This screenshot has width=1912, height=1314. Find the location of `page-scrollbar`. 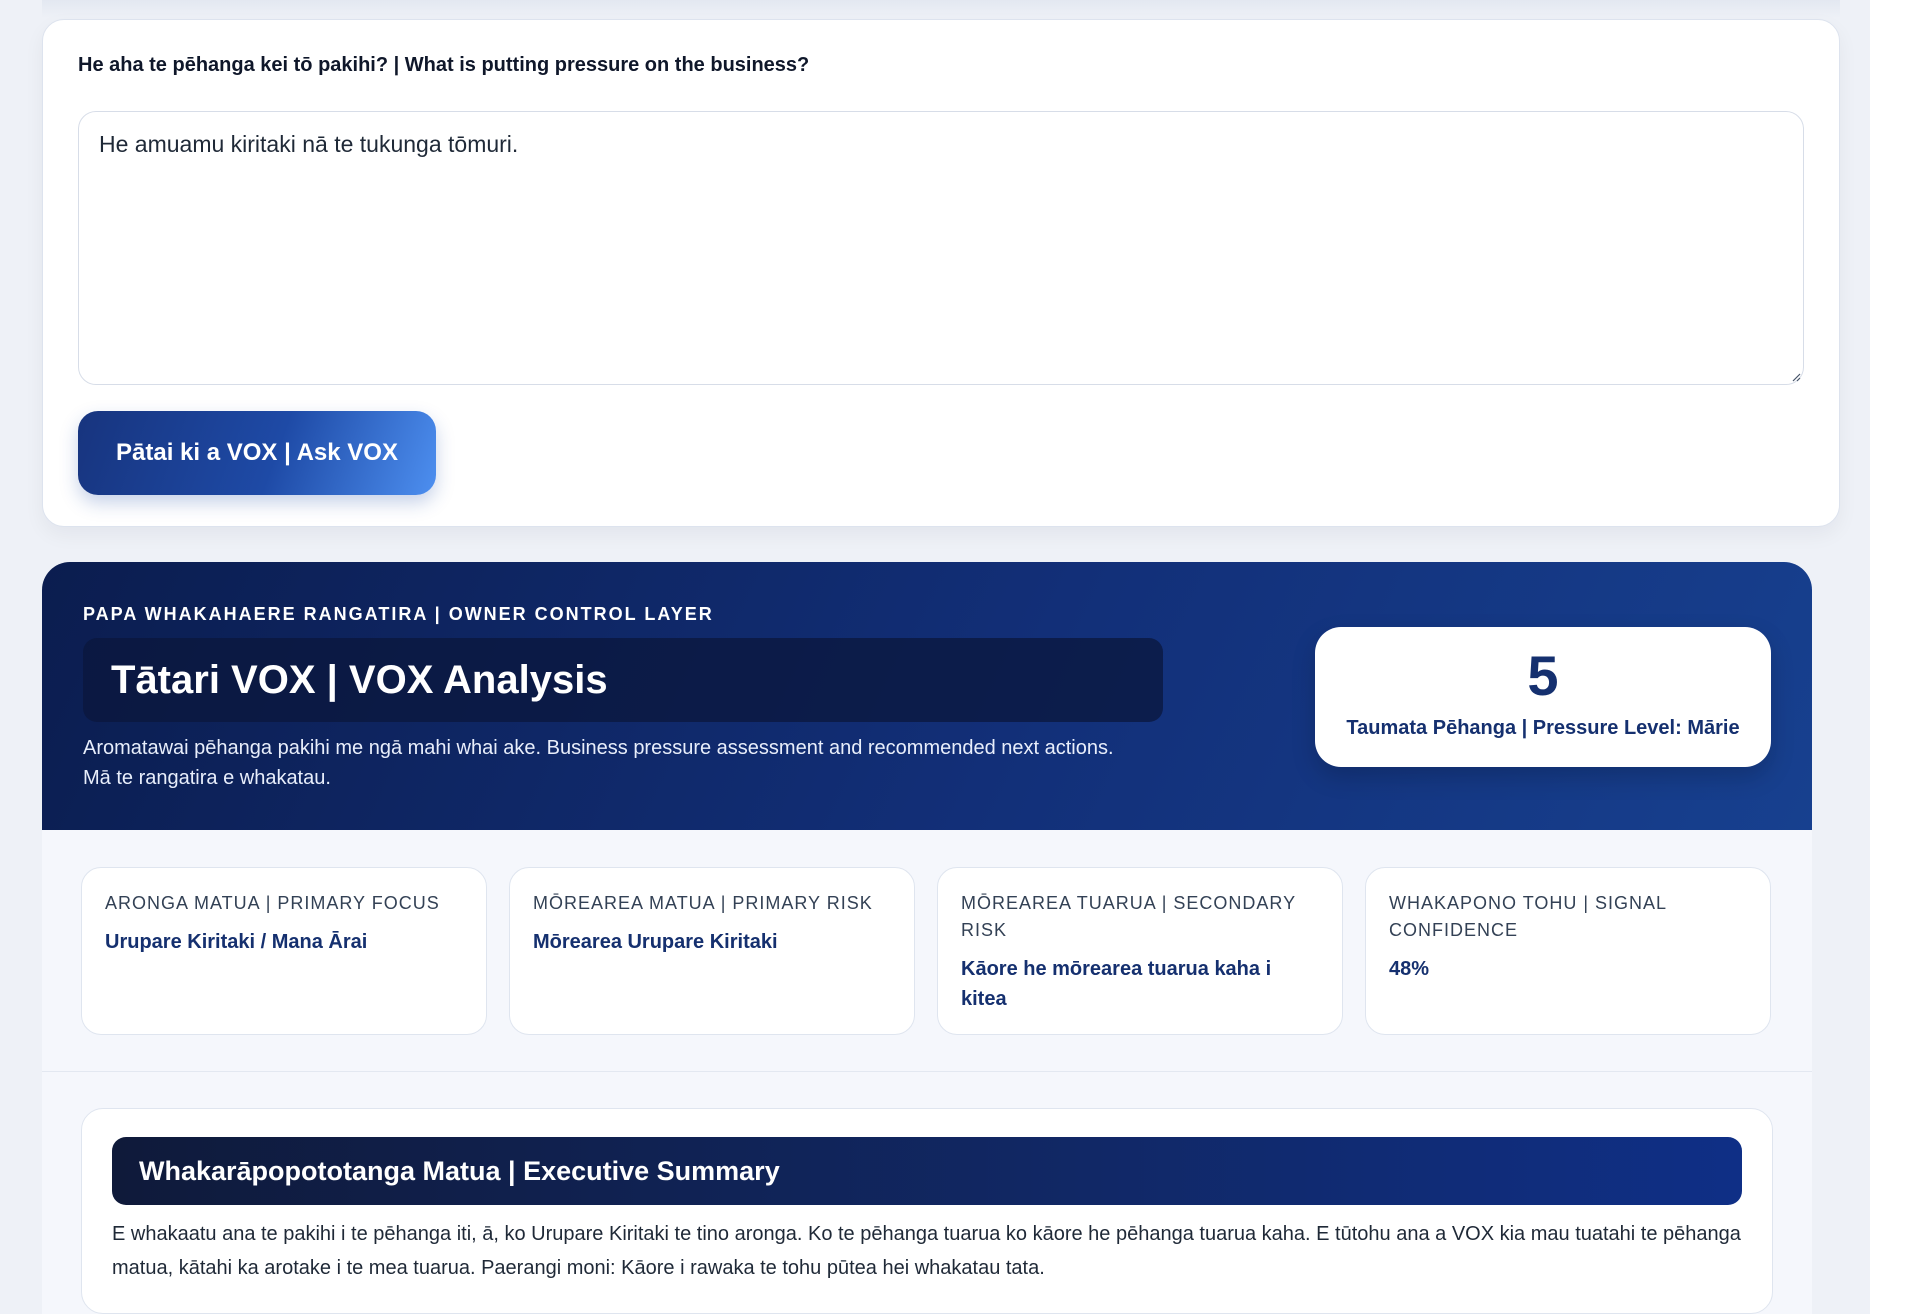

page-scrollbar is located at coordinates (1891, 657).